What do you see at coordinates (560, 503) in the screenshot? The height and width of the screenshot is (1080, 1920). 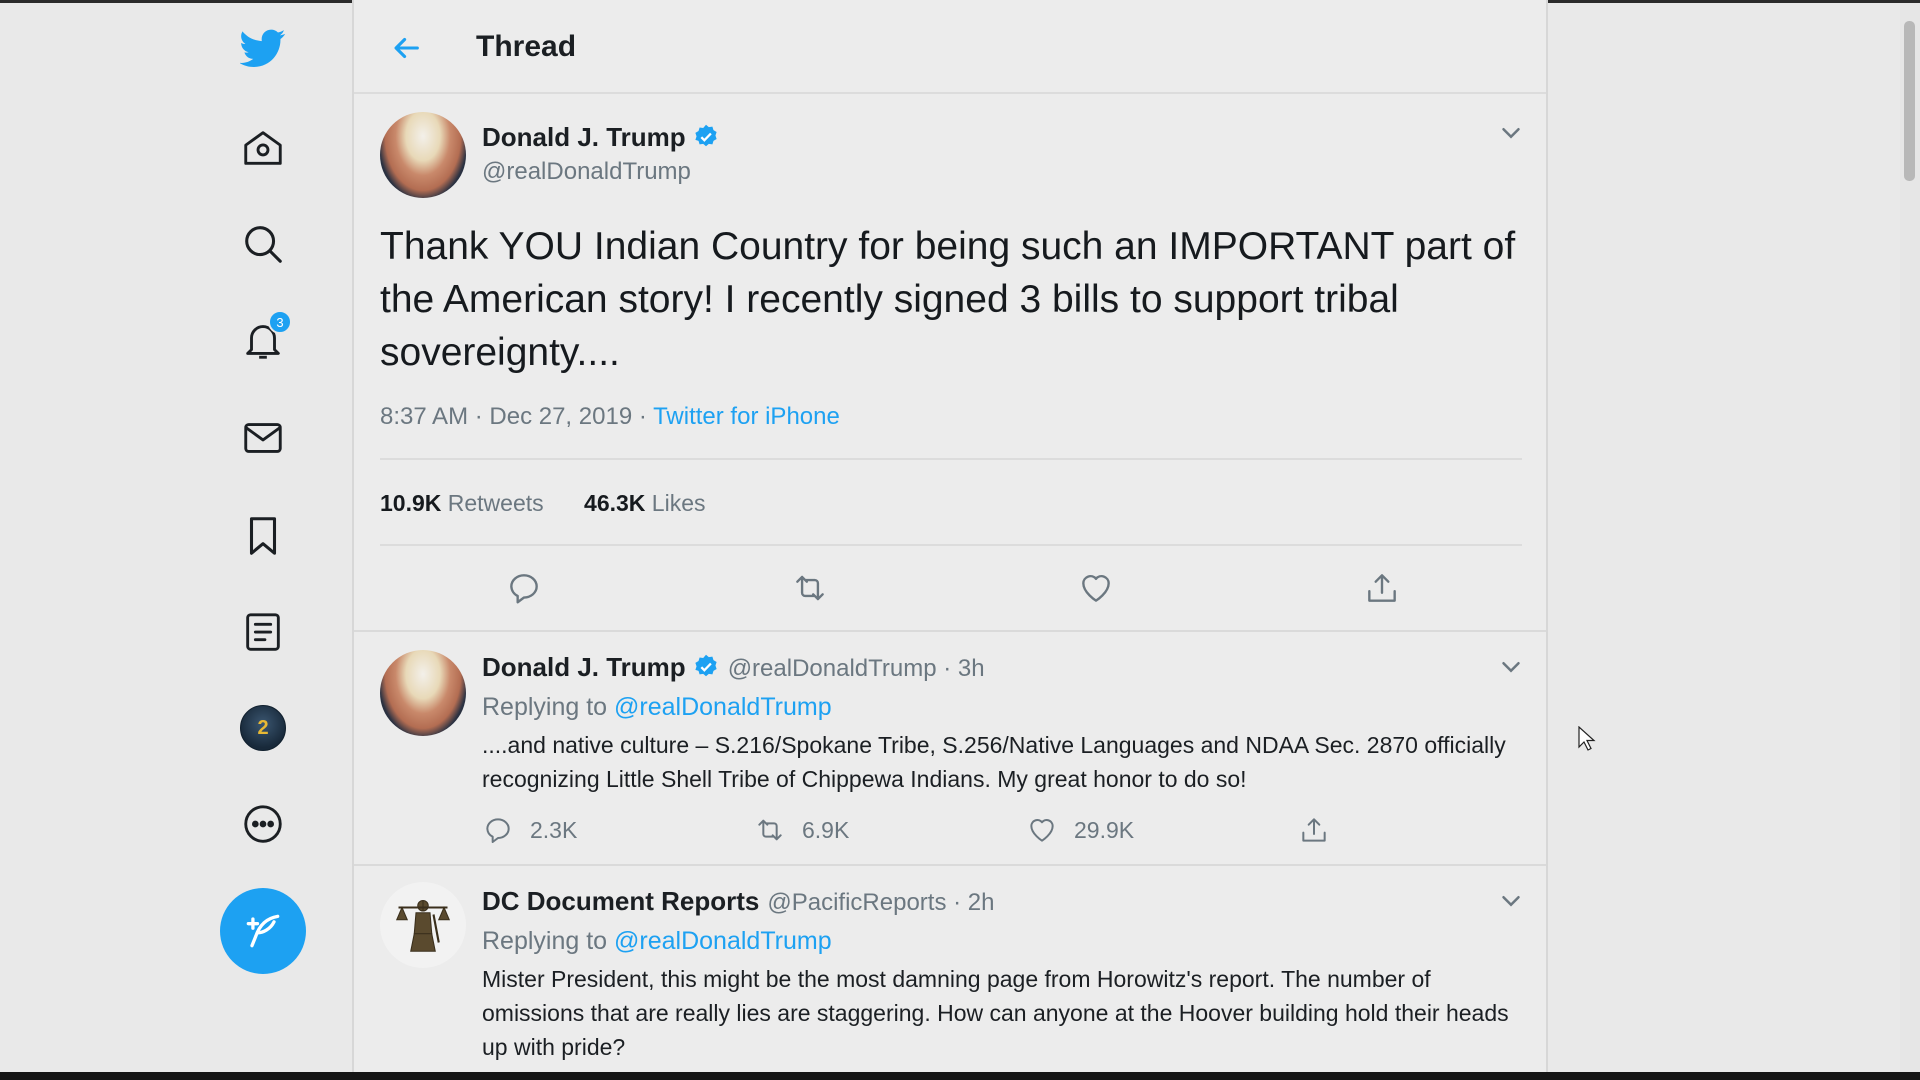 I see `tweet-stats: 10.9K Retweets 46.3K Likes` at bounding box center [560, 503].